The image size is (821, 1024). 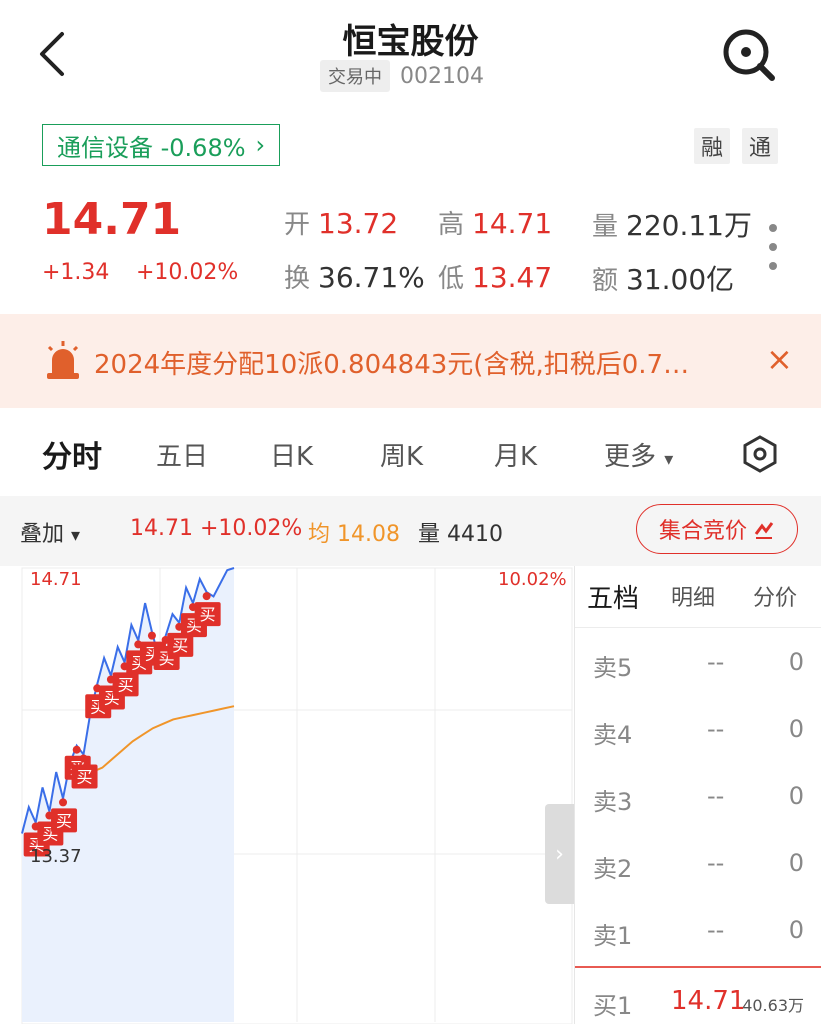 What do you see at coordinates (630, 457) in the screenshot?
I see `tab-more-label: 更多` at bounding box center [630, 457].